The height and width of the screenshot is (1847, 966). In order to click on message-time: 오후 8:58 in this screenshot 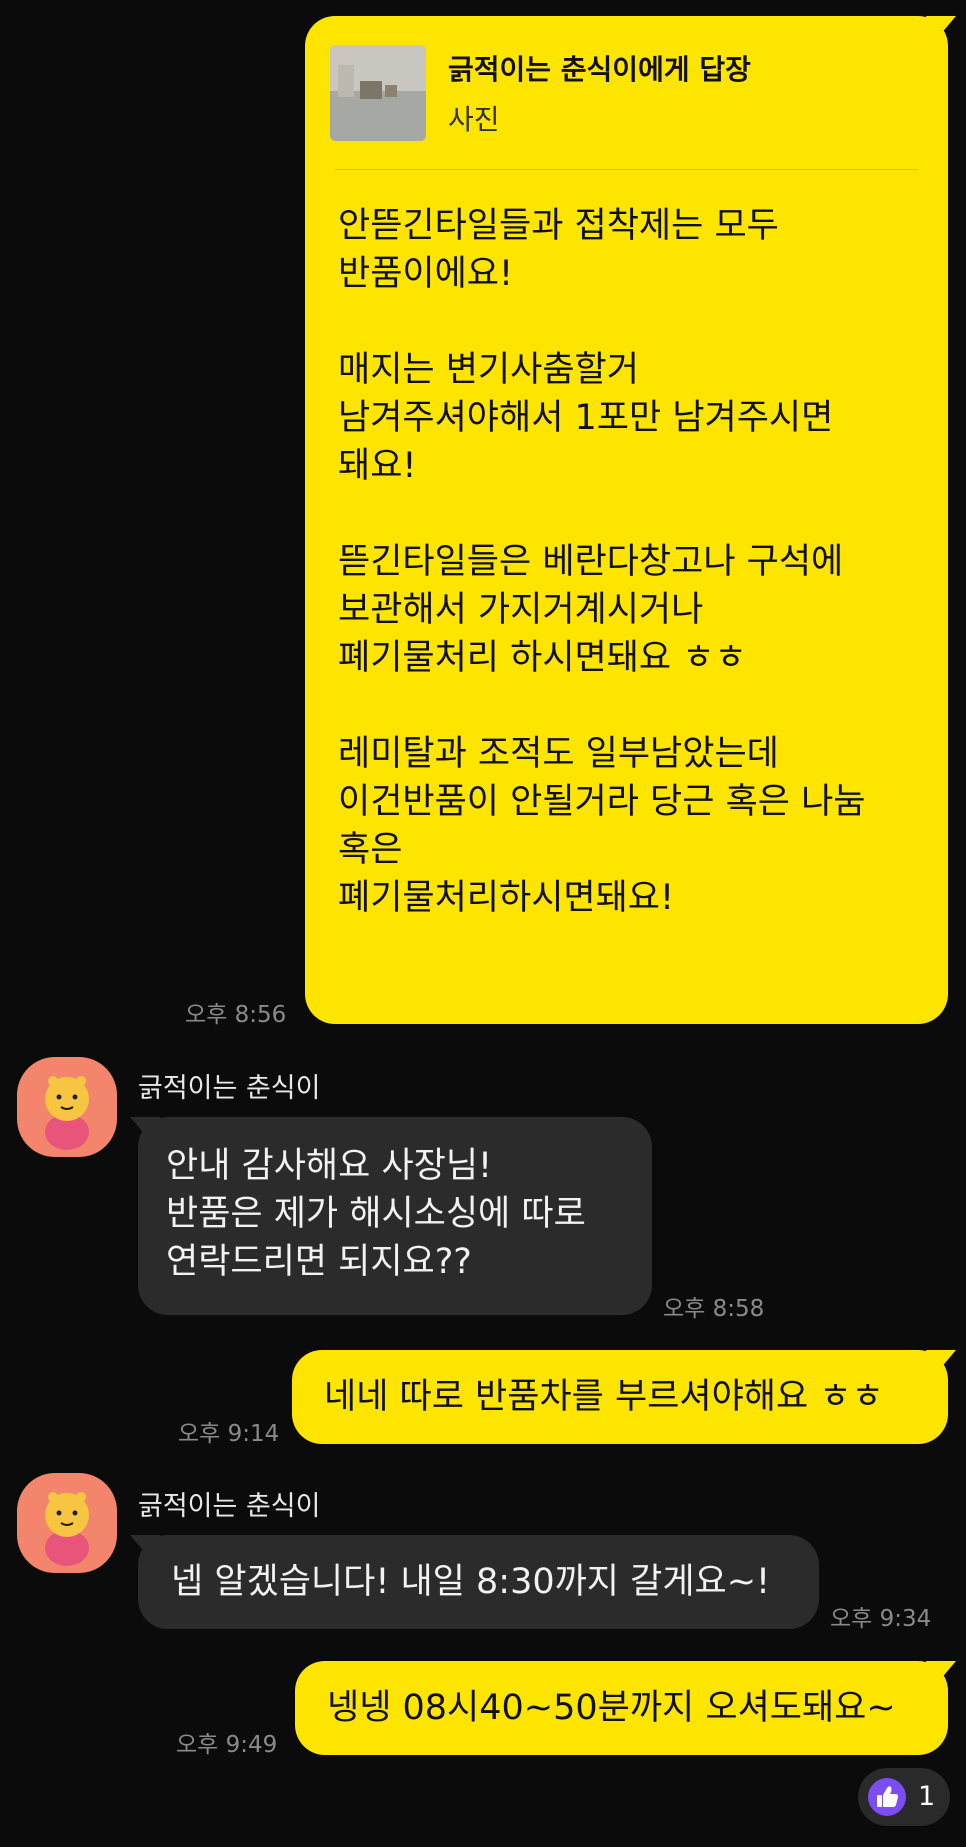, I will do `click(714, 1309)`.